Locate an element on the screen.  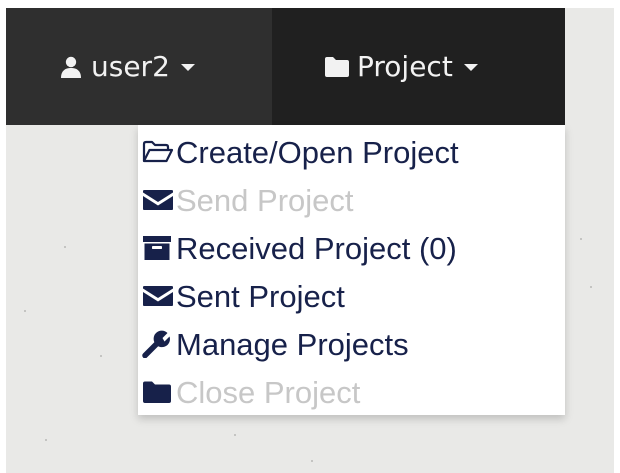
folder-open-icon is located at coordinates (158, 152).